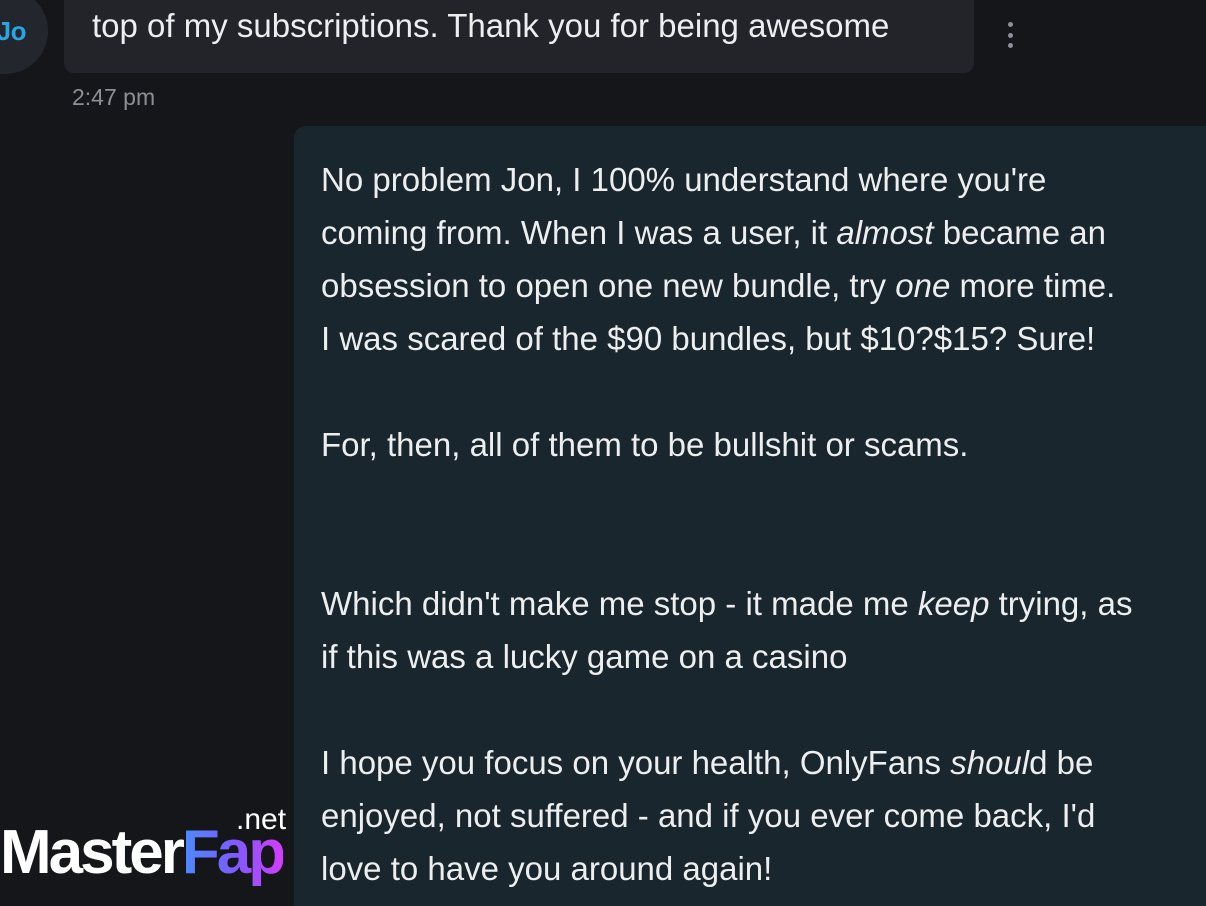  Describe the element at coordinates (547, 868) in the screenshot. I see `message-text: love to have you around again!` at that location.